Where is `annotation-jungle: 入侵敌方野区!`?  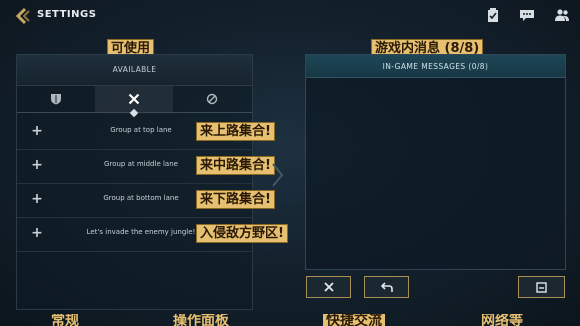
annotation-jungle: 入侵敌方野区! is located at coordinates (242, 233).